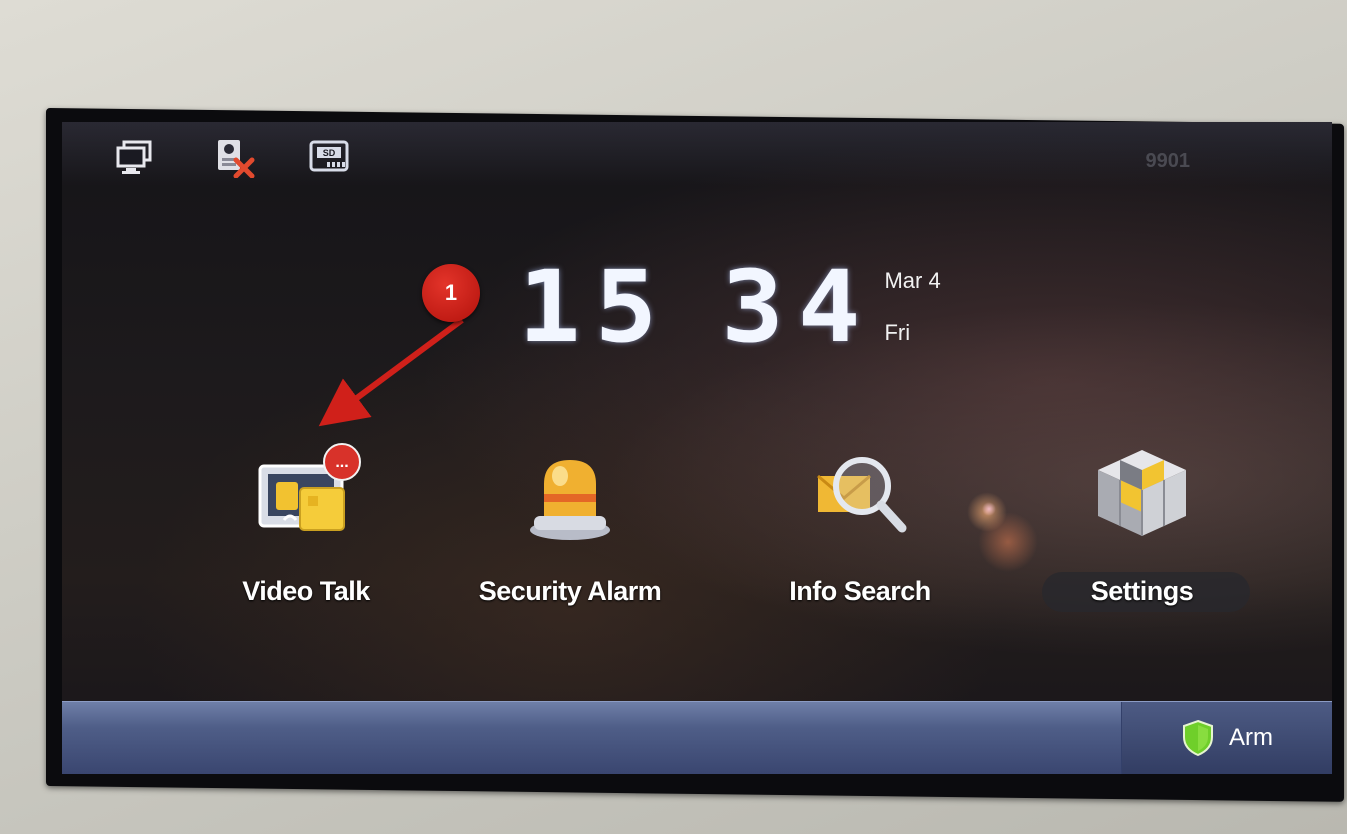 Image resolution: width=1347 pixels, height=834 pixels. I want to click on info-search-icon, so click(862, 495).